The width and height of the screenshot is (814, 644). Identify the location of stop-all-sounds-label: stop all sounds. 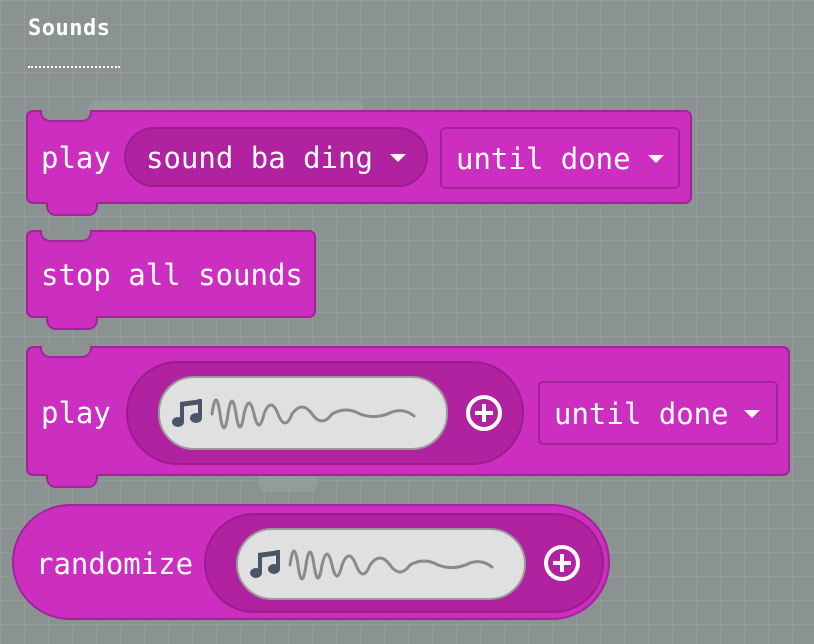
(172, 275).